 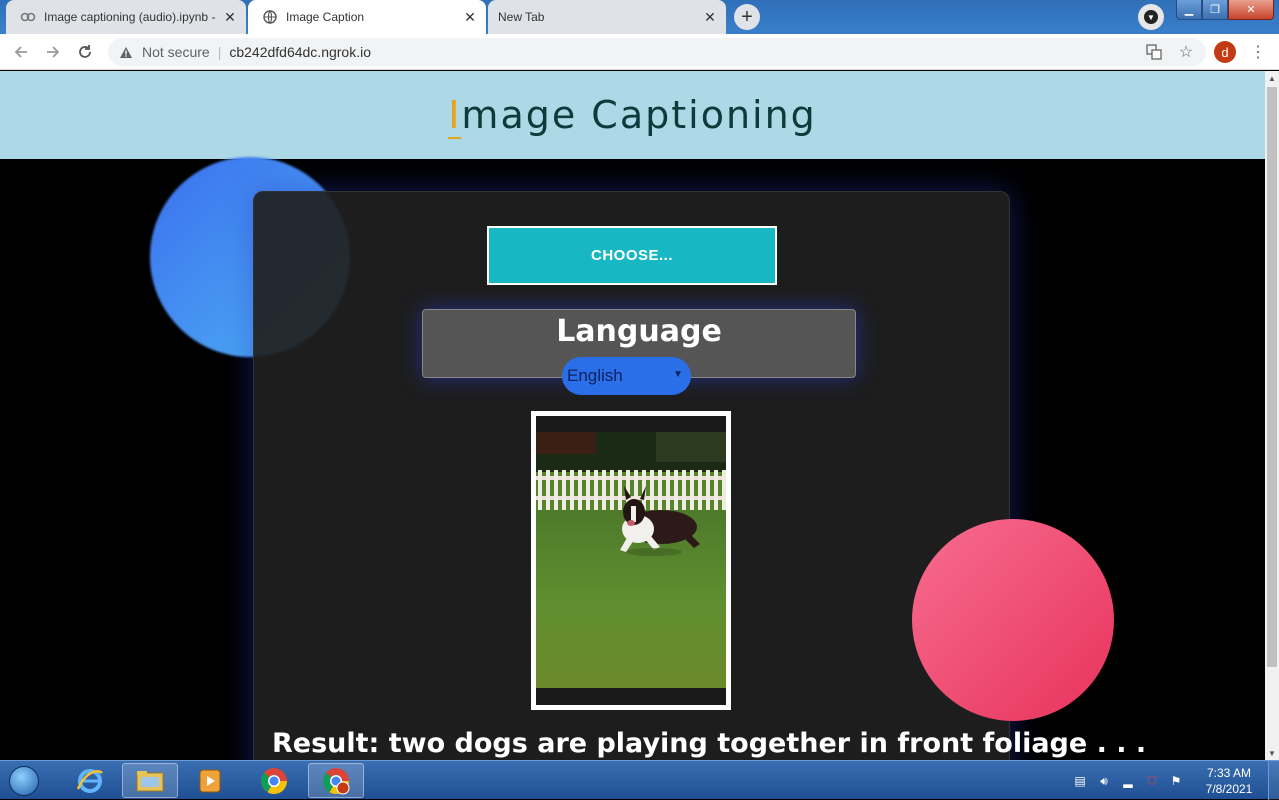 What do you see at coordinates (210, 780) in the screenshot?
I see `media-player-icon` at bounding box center [210, 780].